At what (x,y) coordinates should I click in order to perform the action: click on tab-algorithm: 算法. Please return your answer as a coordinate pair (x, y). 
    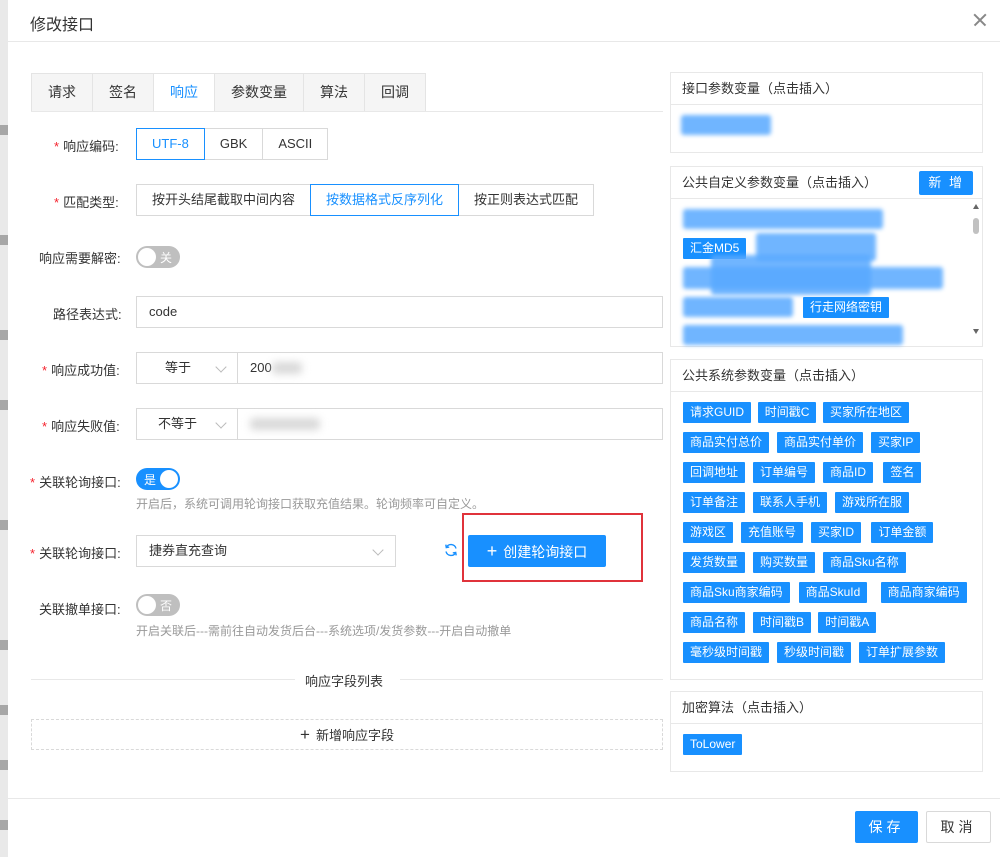
    Looking at the image, I should click on (334, 92).